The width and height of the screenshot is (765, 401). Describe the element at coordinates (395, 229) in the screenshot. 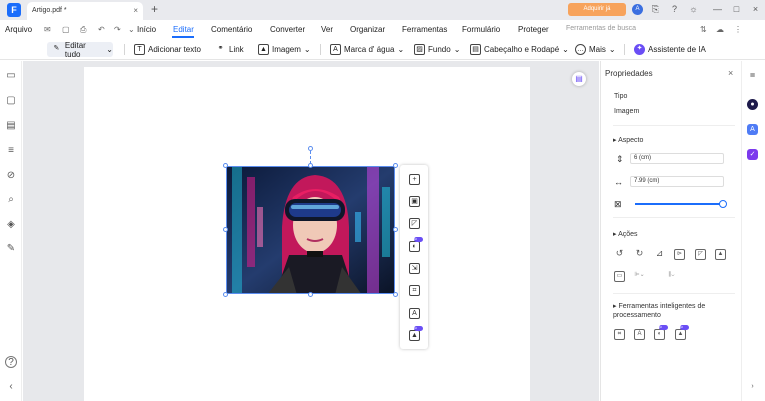

I see `resize-handle-right` at that location.